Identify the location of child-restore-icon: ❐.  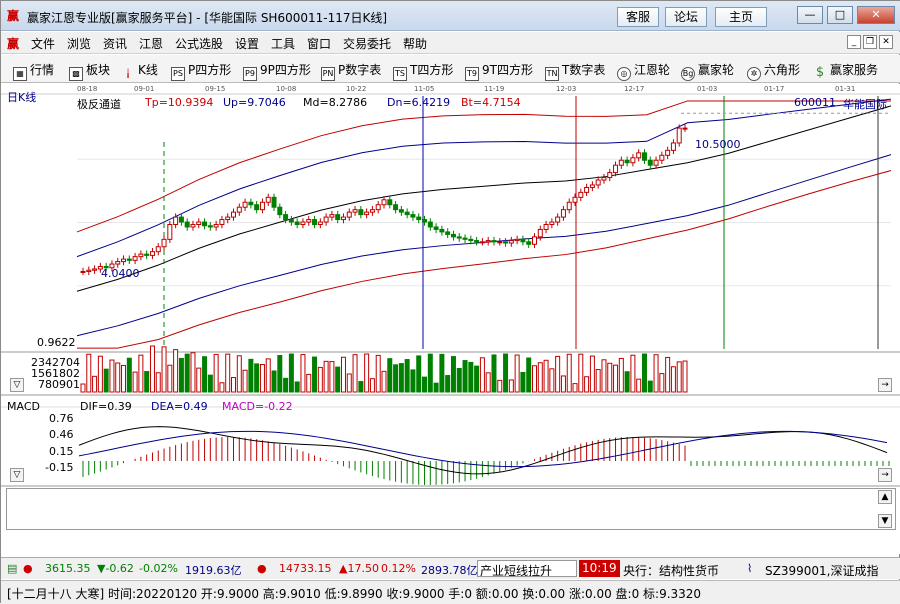
(870, 42).